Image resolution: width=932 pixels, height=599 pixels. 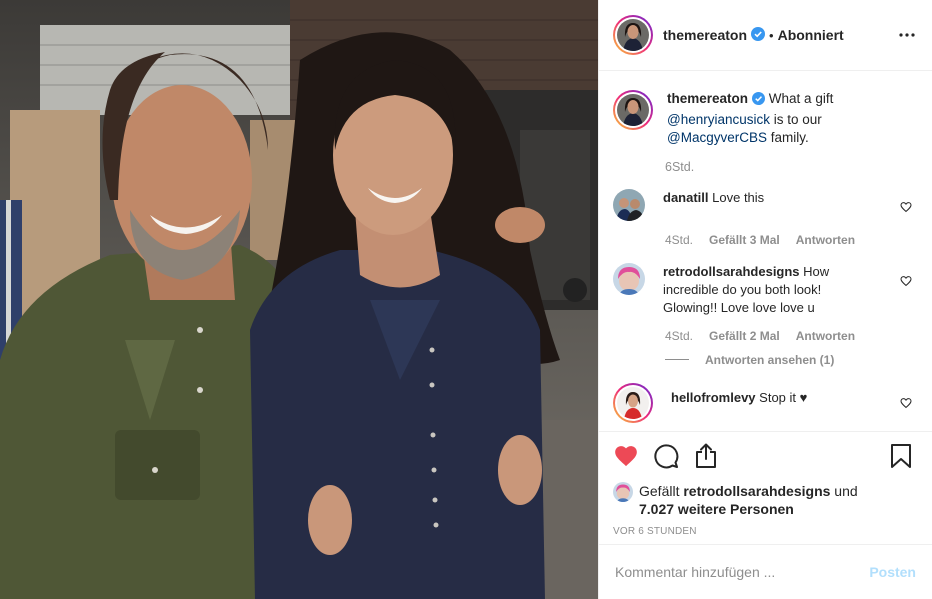 I want to click on caption-text-before: What a gift, so click(x=801, y=98).